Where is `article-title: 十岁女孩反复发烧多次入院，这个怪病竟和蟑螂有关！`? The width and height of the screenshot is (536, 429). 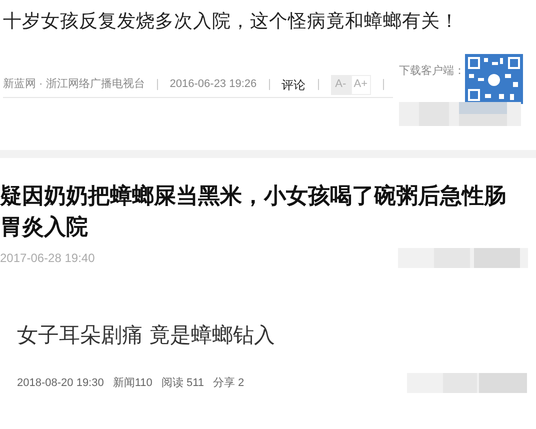
article-title: 十岁女孩反复发烧多次入院，这个怪病竟和蟑螂有关！ is located at coordinates (231, 21).